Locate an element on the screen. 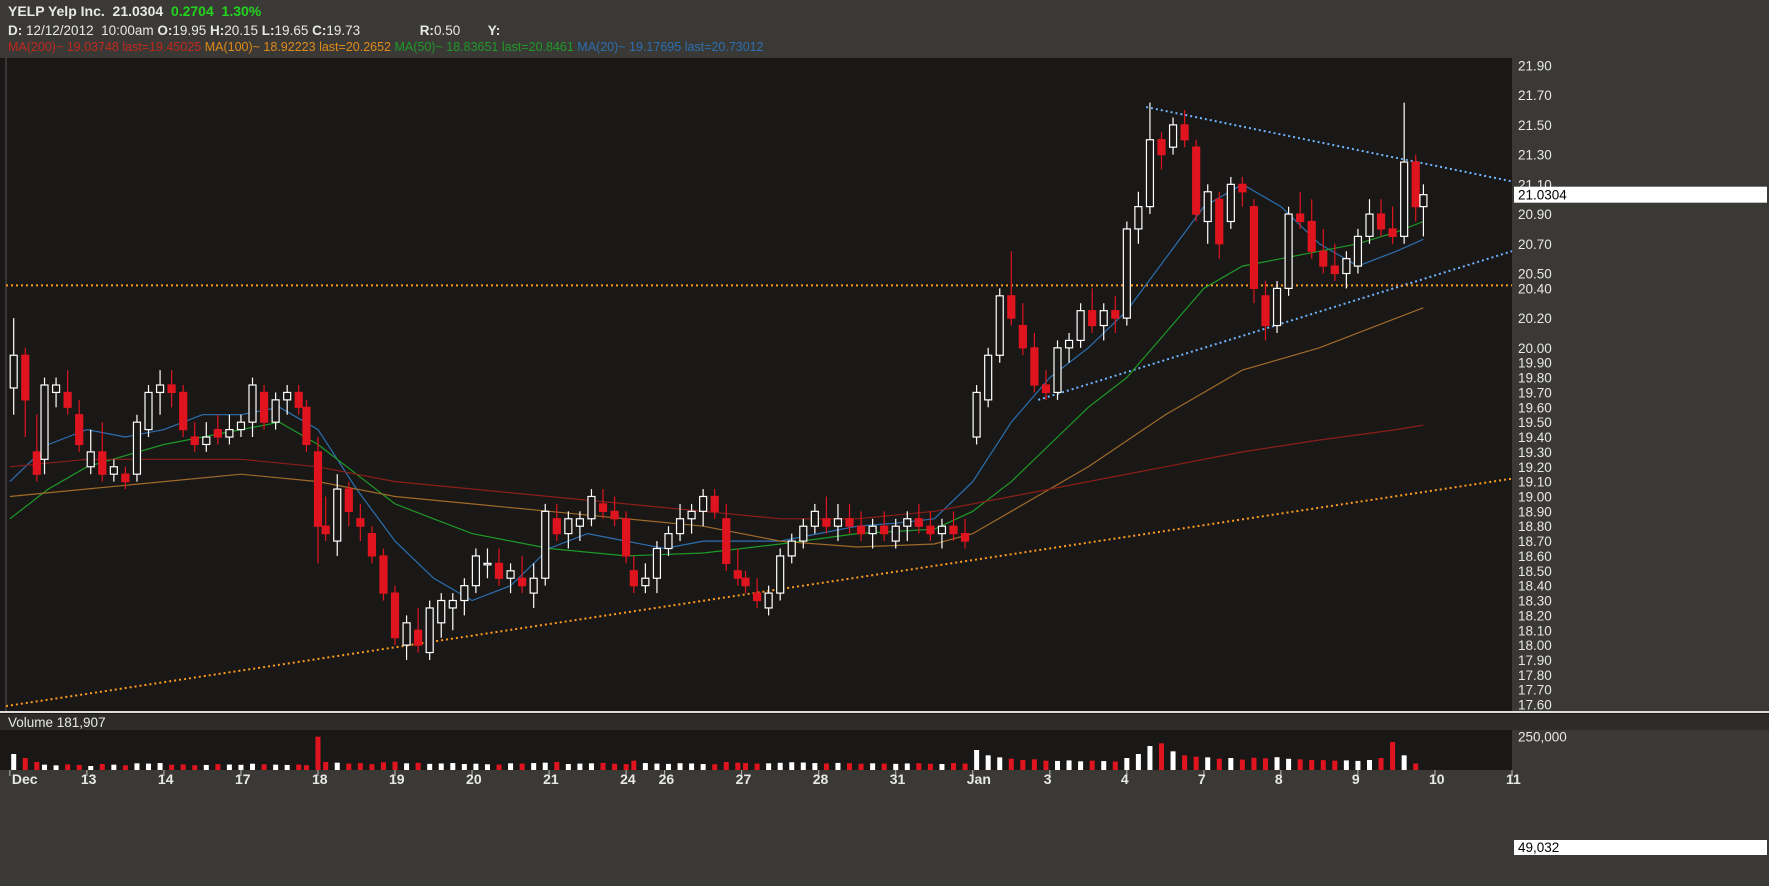  price-tick-label: 20.90 is located at coordinates (1535, 214).